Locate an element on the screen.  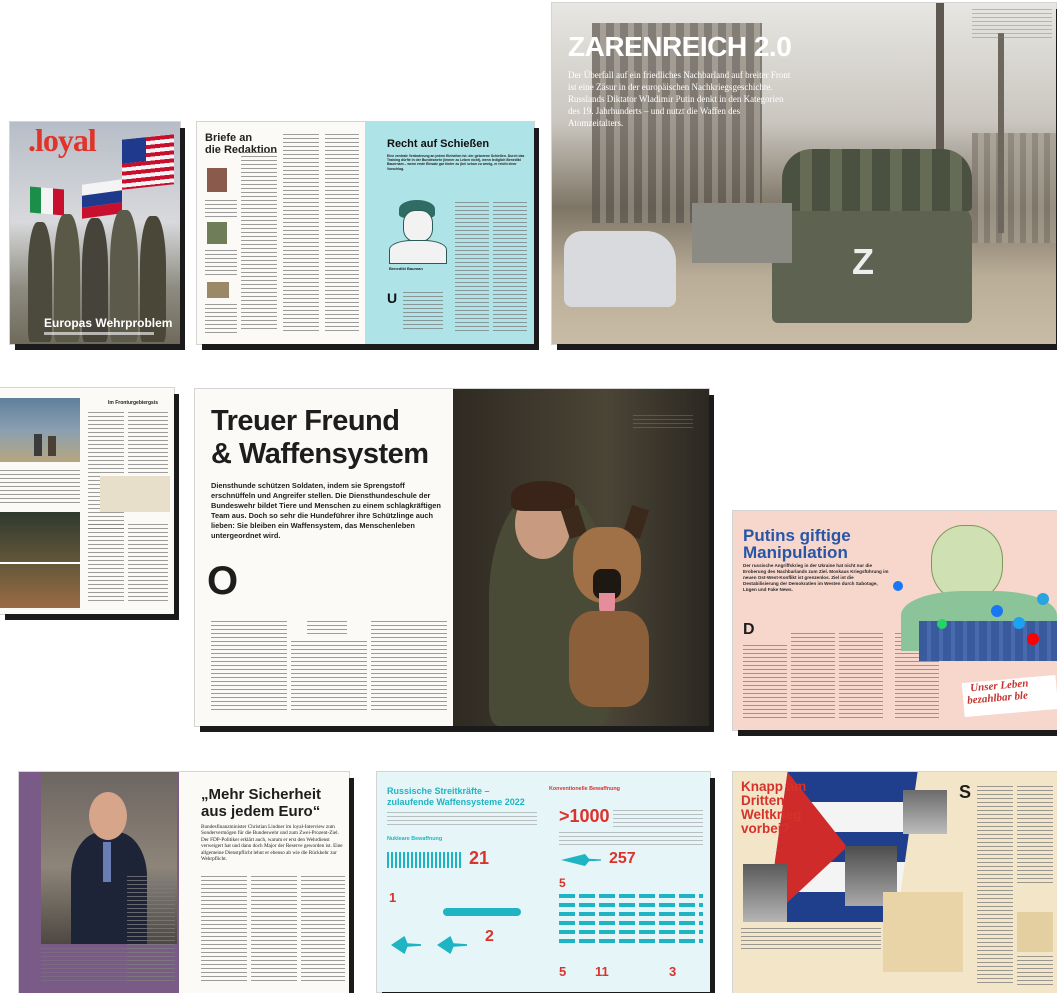
putin-illustration is located at coordinates (975, 591).